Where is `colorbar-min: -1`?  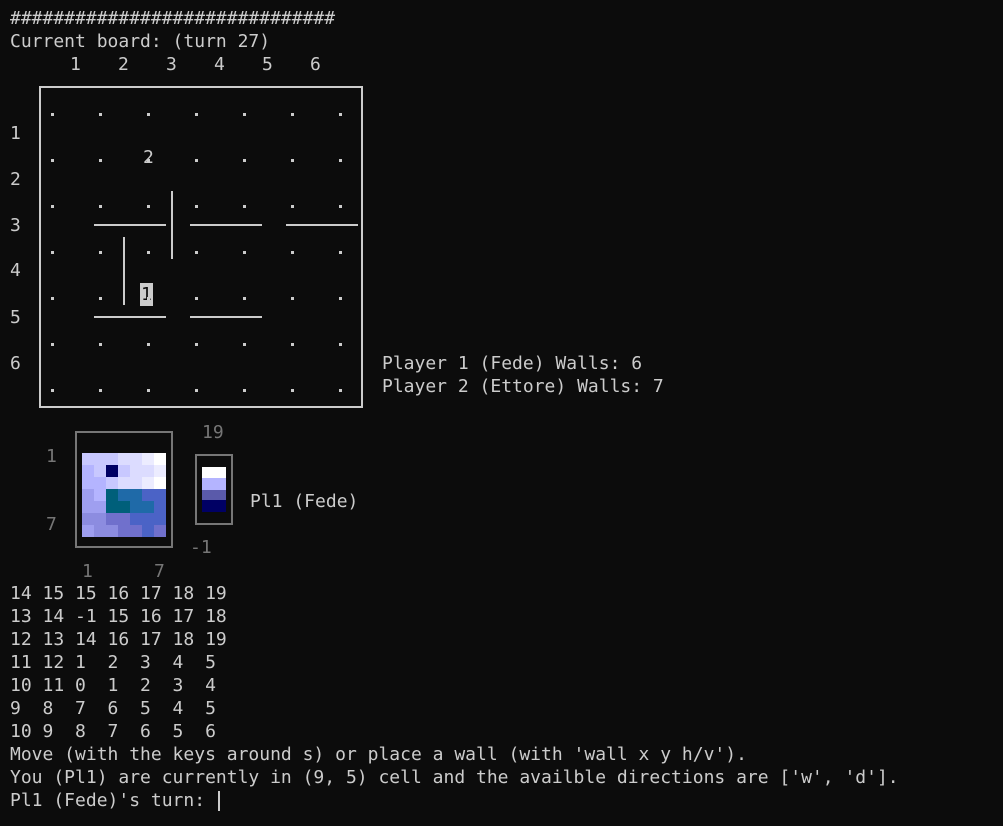
colorbar-min: -1 is located at coordinates (201, 547).